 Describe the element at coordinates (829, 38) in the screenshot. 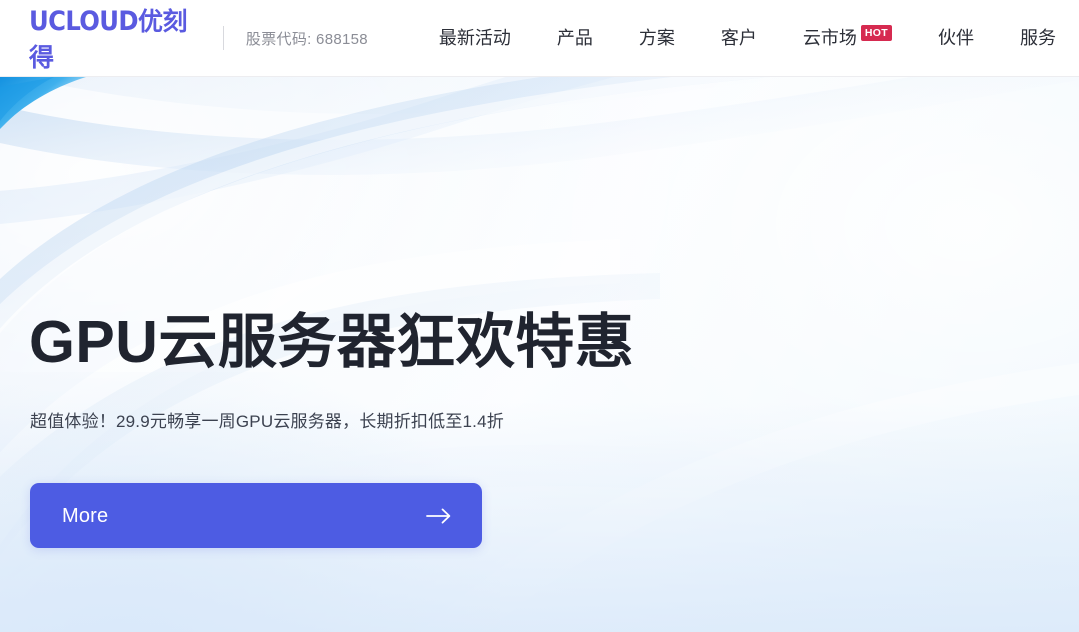

I see `nav-item-label: 云市场` at that location.